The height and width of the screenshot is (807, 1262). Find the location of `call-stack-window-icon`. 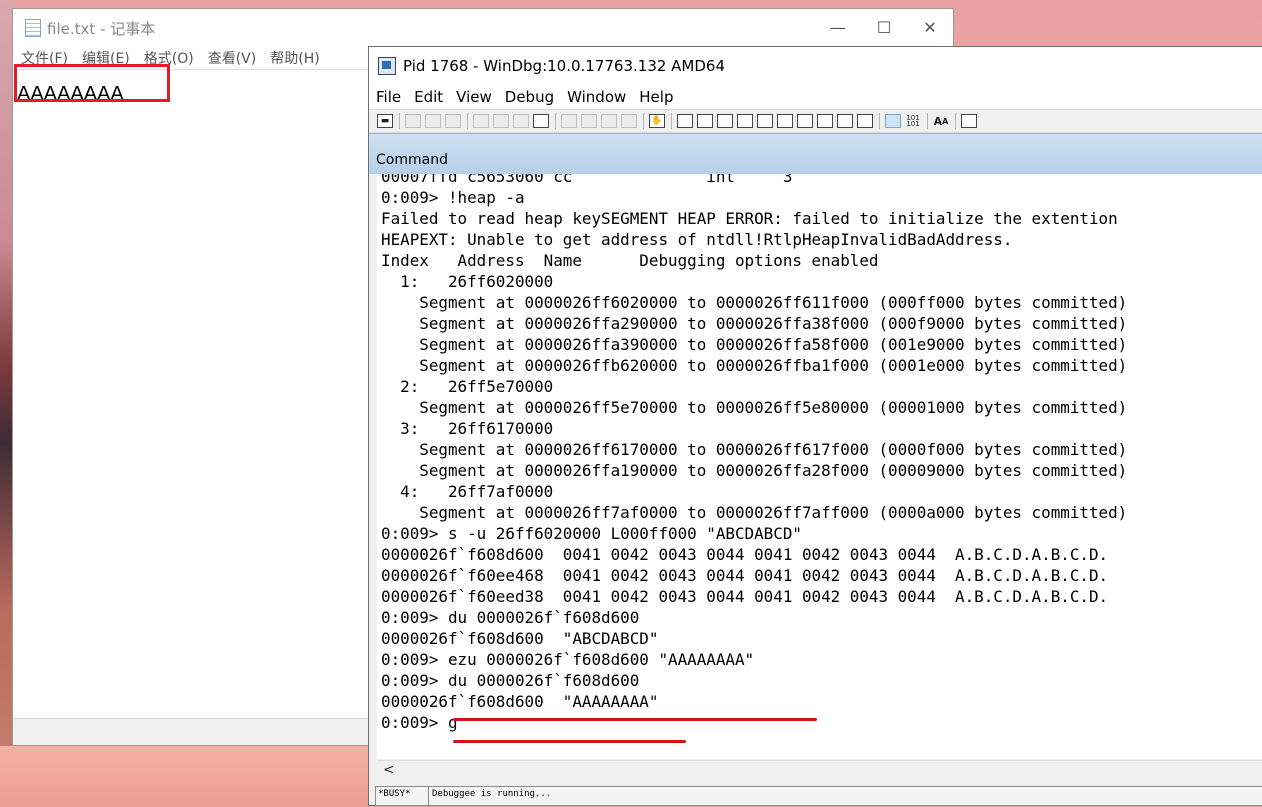

call-stack-window-icon is located at coordinates (785, 121).